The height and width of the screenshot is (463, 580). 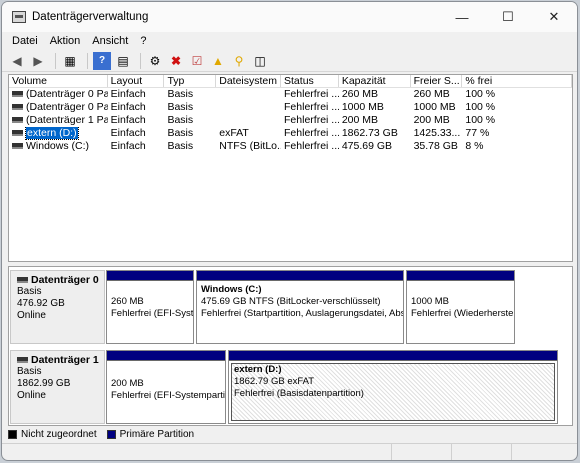 I want to click on free-space-cell: 260 MB, so click(x=431, y=94).